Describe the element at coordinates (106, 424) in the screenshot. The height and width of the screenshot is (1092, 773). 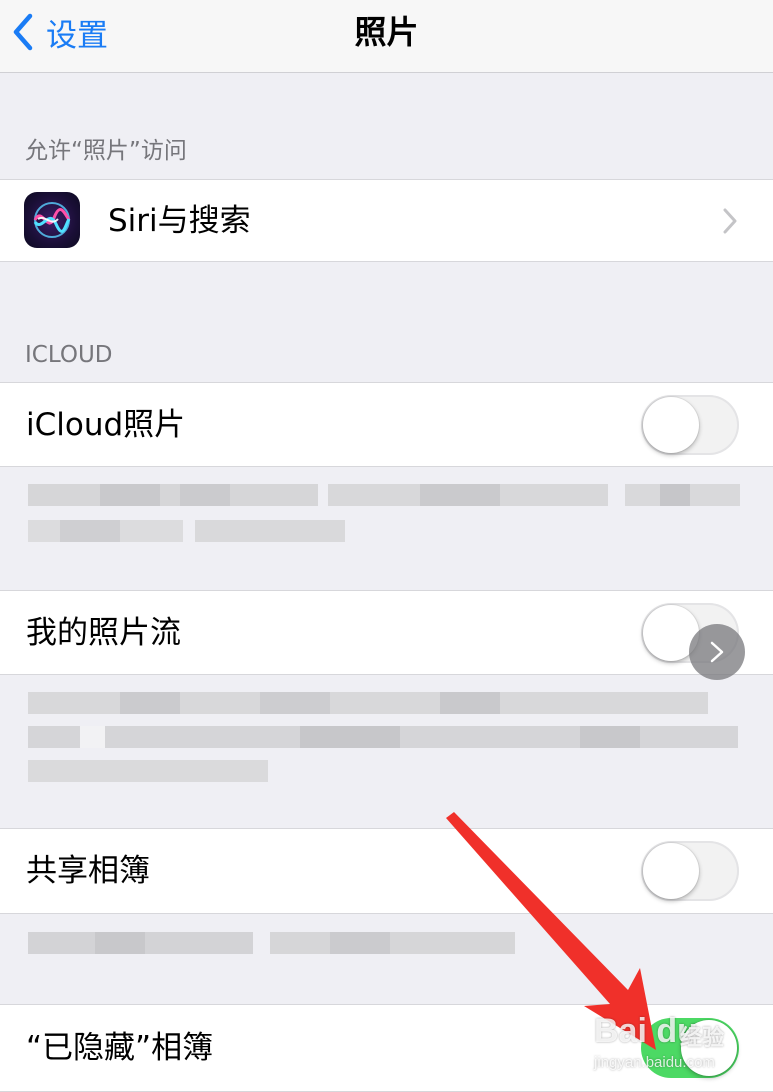
I see `settings-row-label: iCloud照片` at that location.